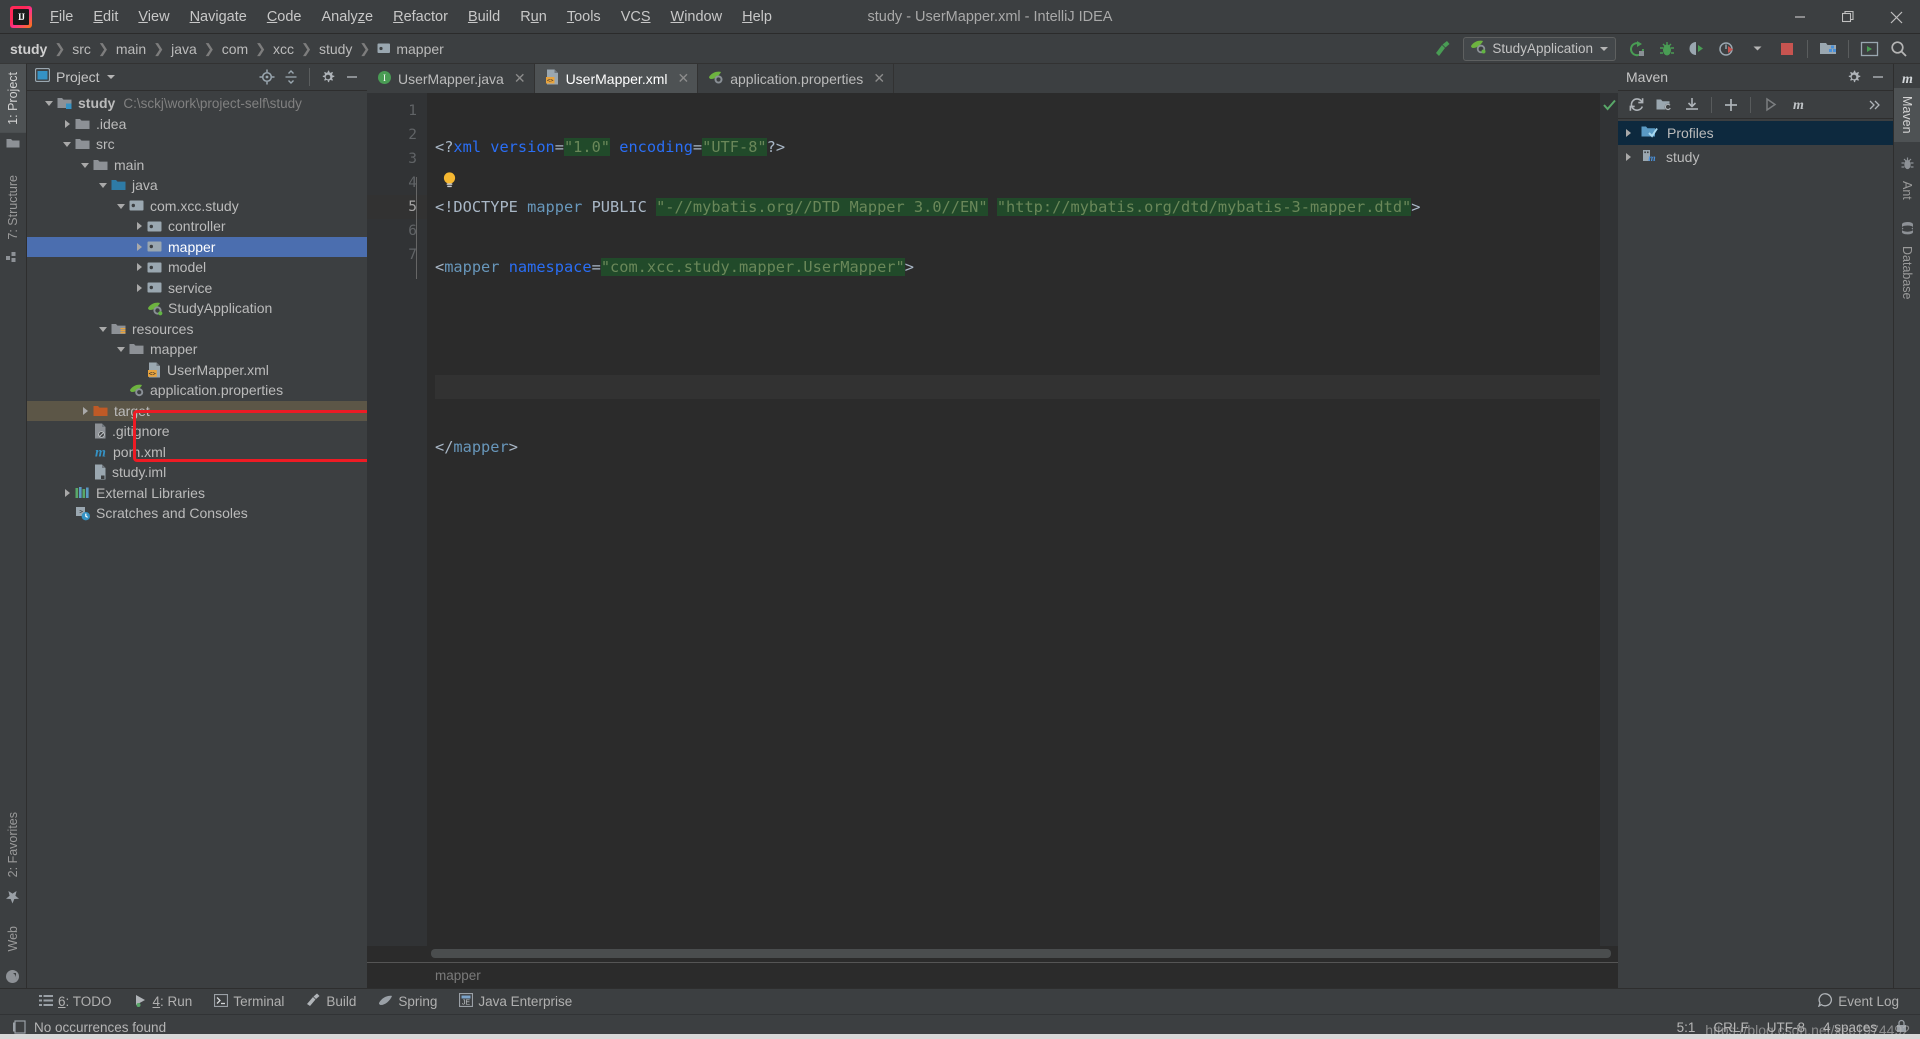 This screenshot has height=1039, width=1920. I want to click on stop-button, so click(1787, 49).